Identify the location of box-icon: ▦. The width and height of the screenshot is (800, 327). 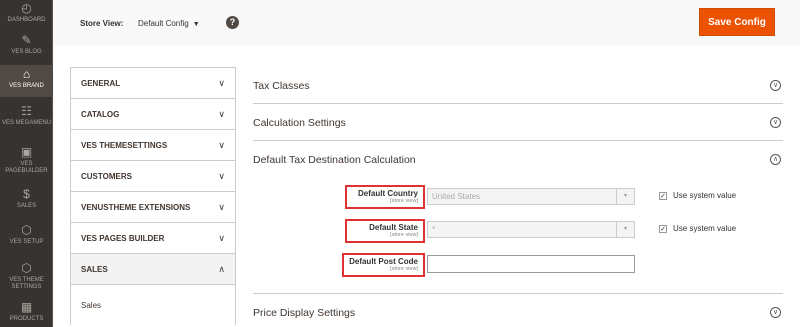
(26, 307).